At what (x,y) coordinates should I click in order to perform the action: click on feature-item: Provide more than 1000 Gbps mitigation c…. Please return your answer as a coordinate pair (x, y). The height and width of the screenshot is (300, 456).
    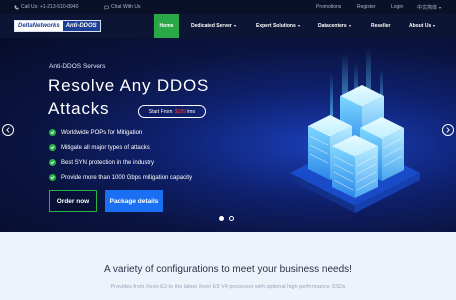
    Looking at the image, I should click on (120, 177).